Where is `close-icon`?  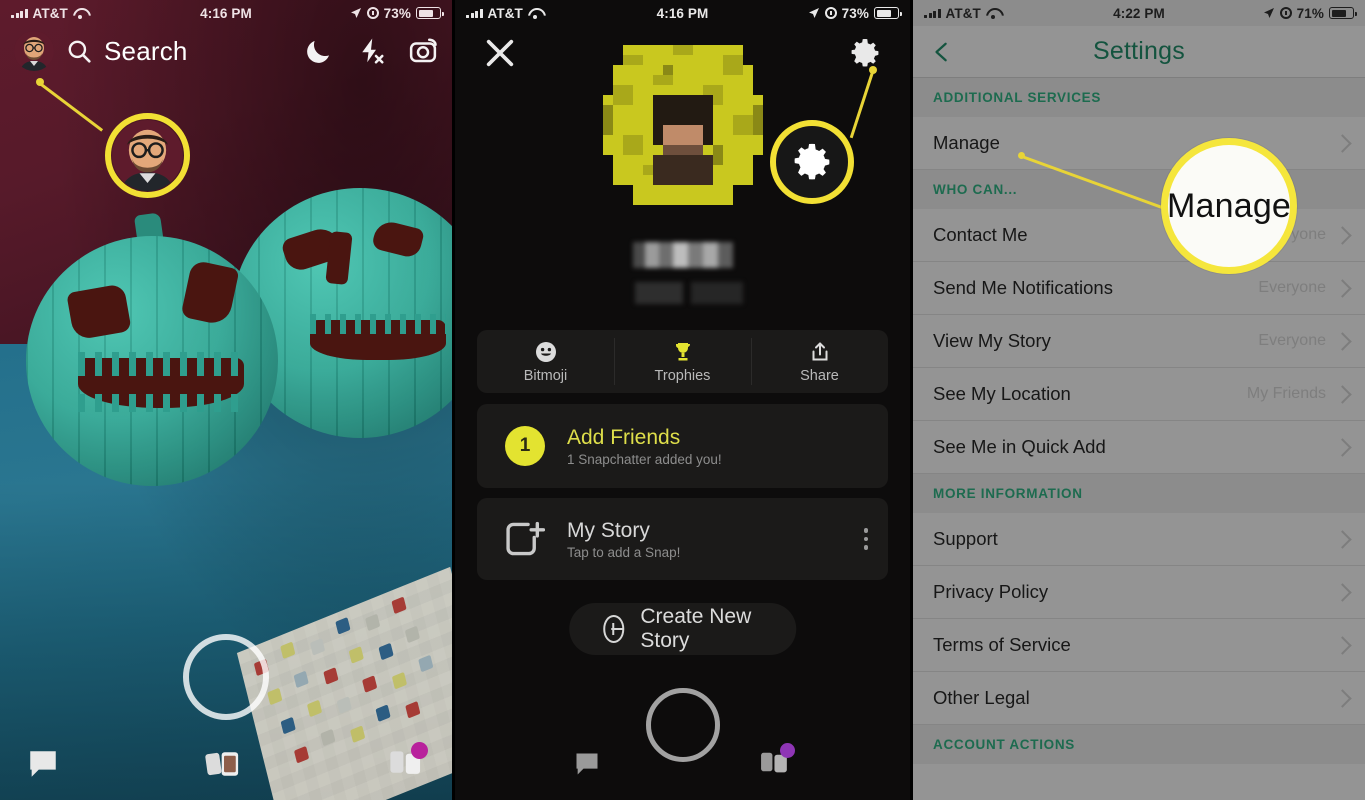
close-icon is located at coordinates (500, 53).